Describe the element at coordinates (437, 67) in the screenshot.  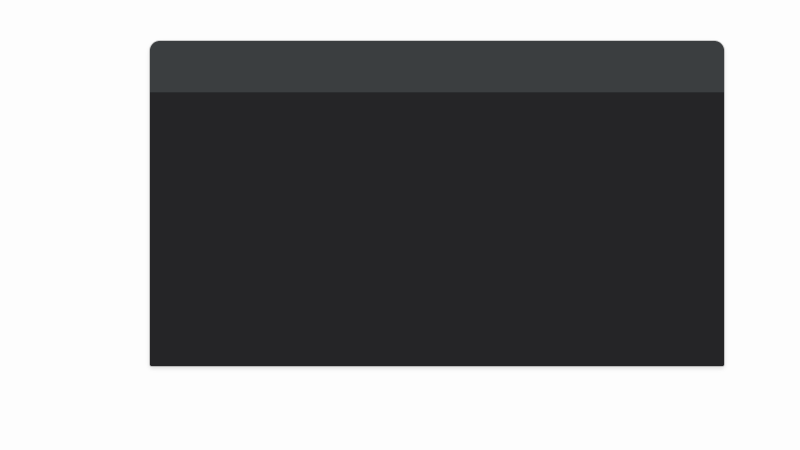
I see `main-toolbar` at that location.